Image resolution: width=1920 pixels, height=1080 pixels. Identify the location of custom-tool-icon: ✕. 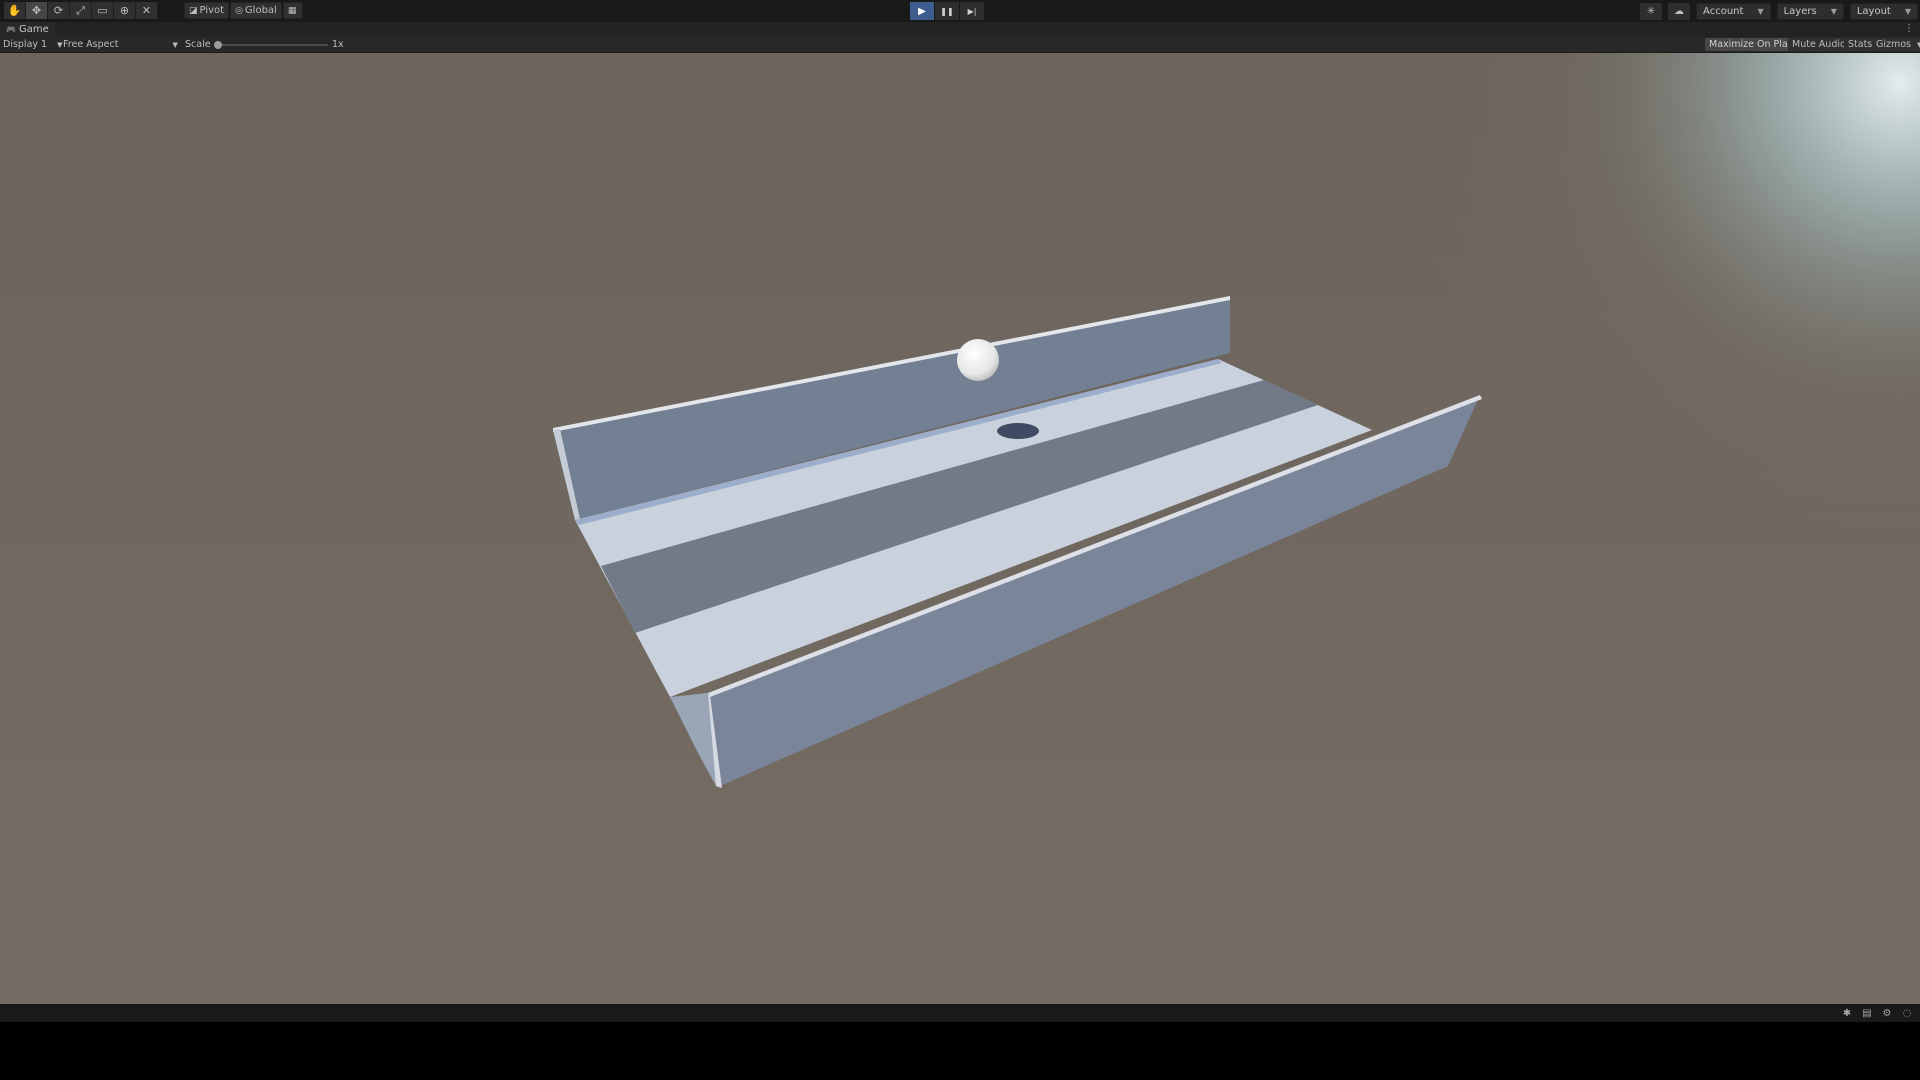
(147, 10).